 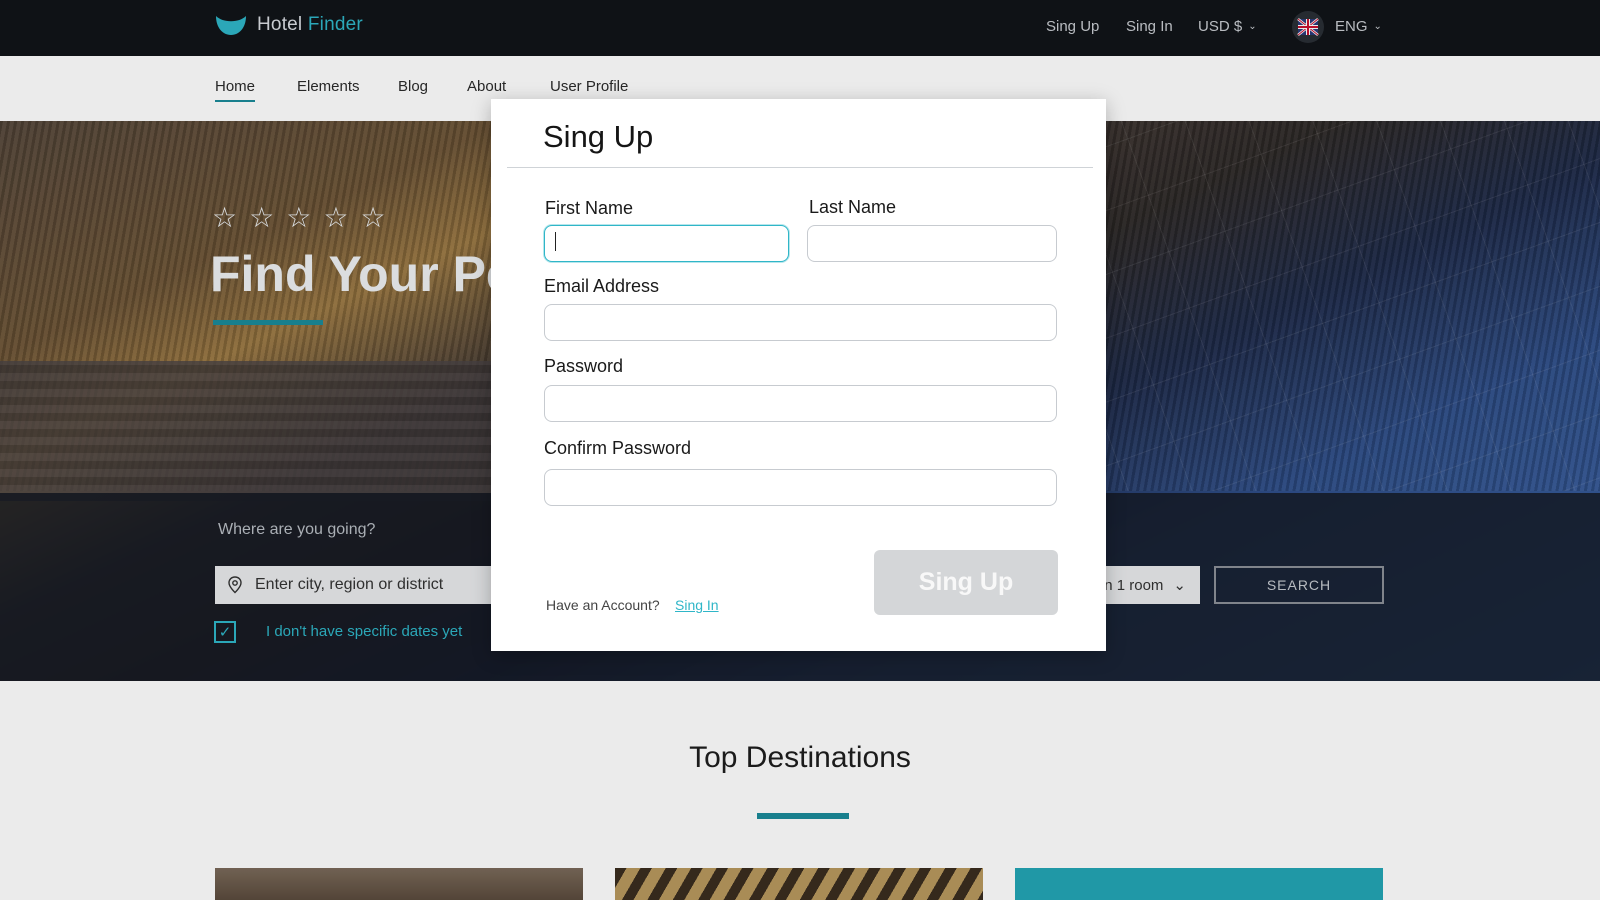 What do you see at coordinates (800, 322) in the screenshot?
I see `email-field` at bounding box center [800, 322].